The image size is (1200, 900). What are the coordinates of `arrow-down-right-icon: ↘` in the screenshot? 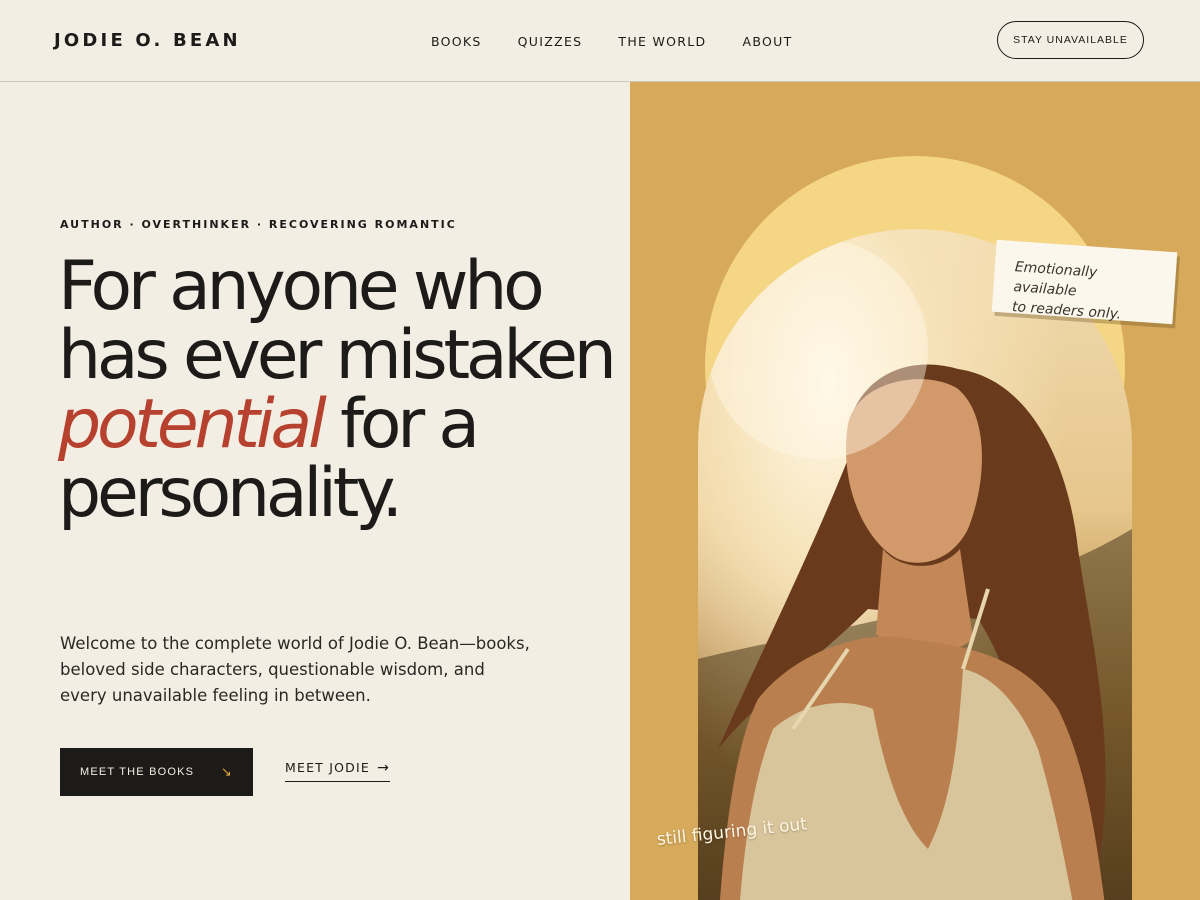 It's located at (226, 771).